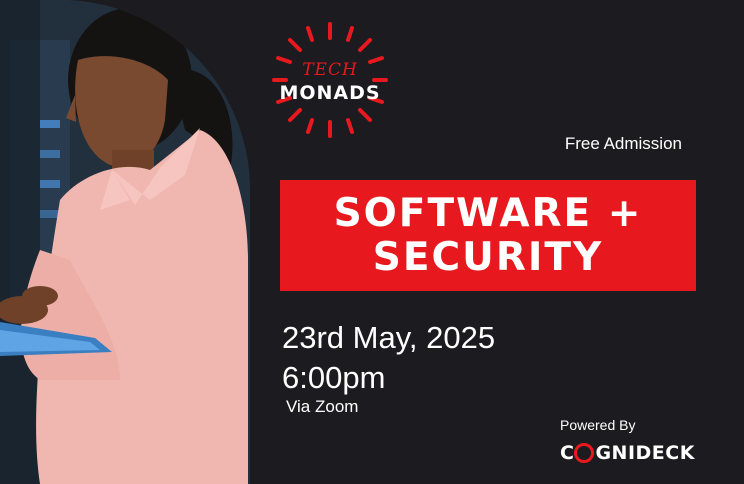 The width and height of the screenshot is (744, 484). I want to click on logo-line-2: MONADS, so click(330, 93).